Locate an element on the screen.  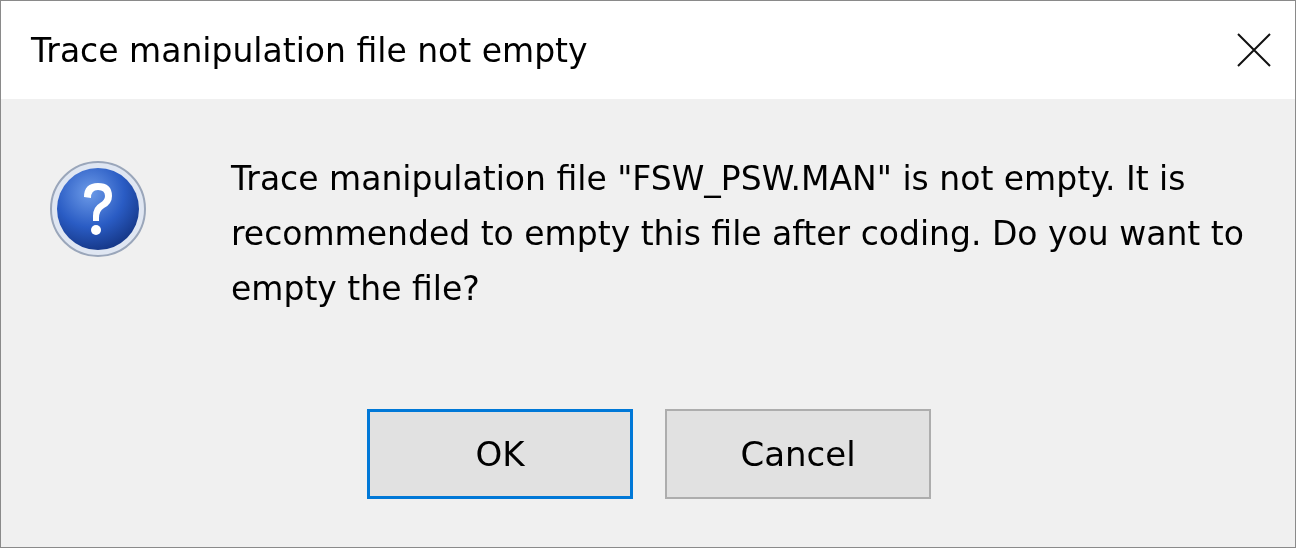
window-title: Trace manipulation file not empty is located at coordinates (309, 50).